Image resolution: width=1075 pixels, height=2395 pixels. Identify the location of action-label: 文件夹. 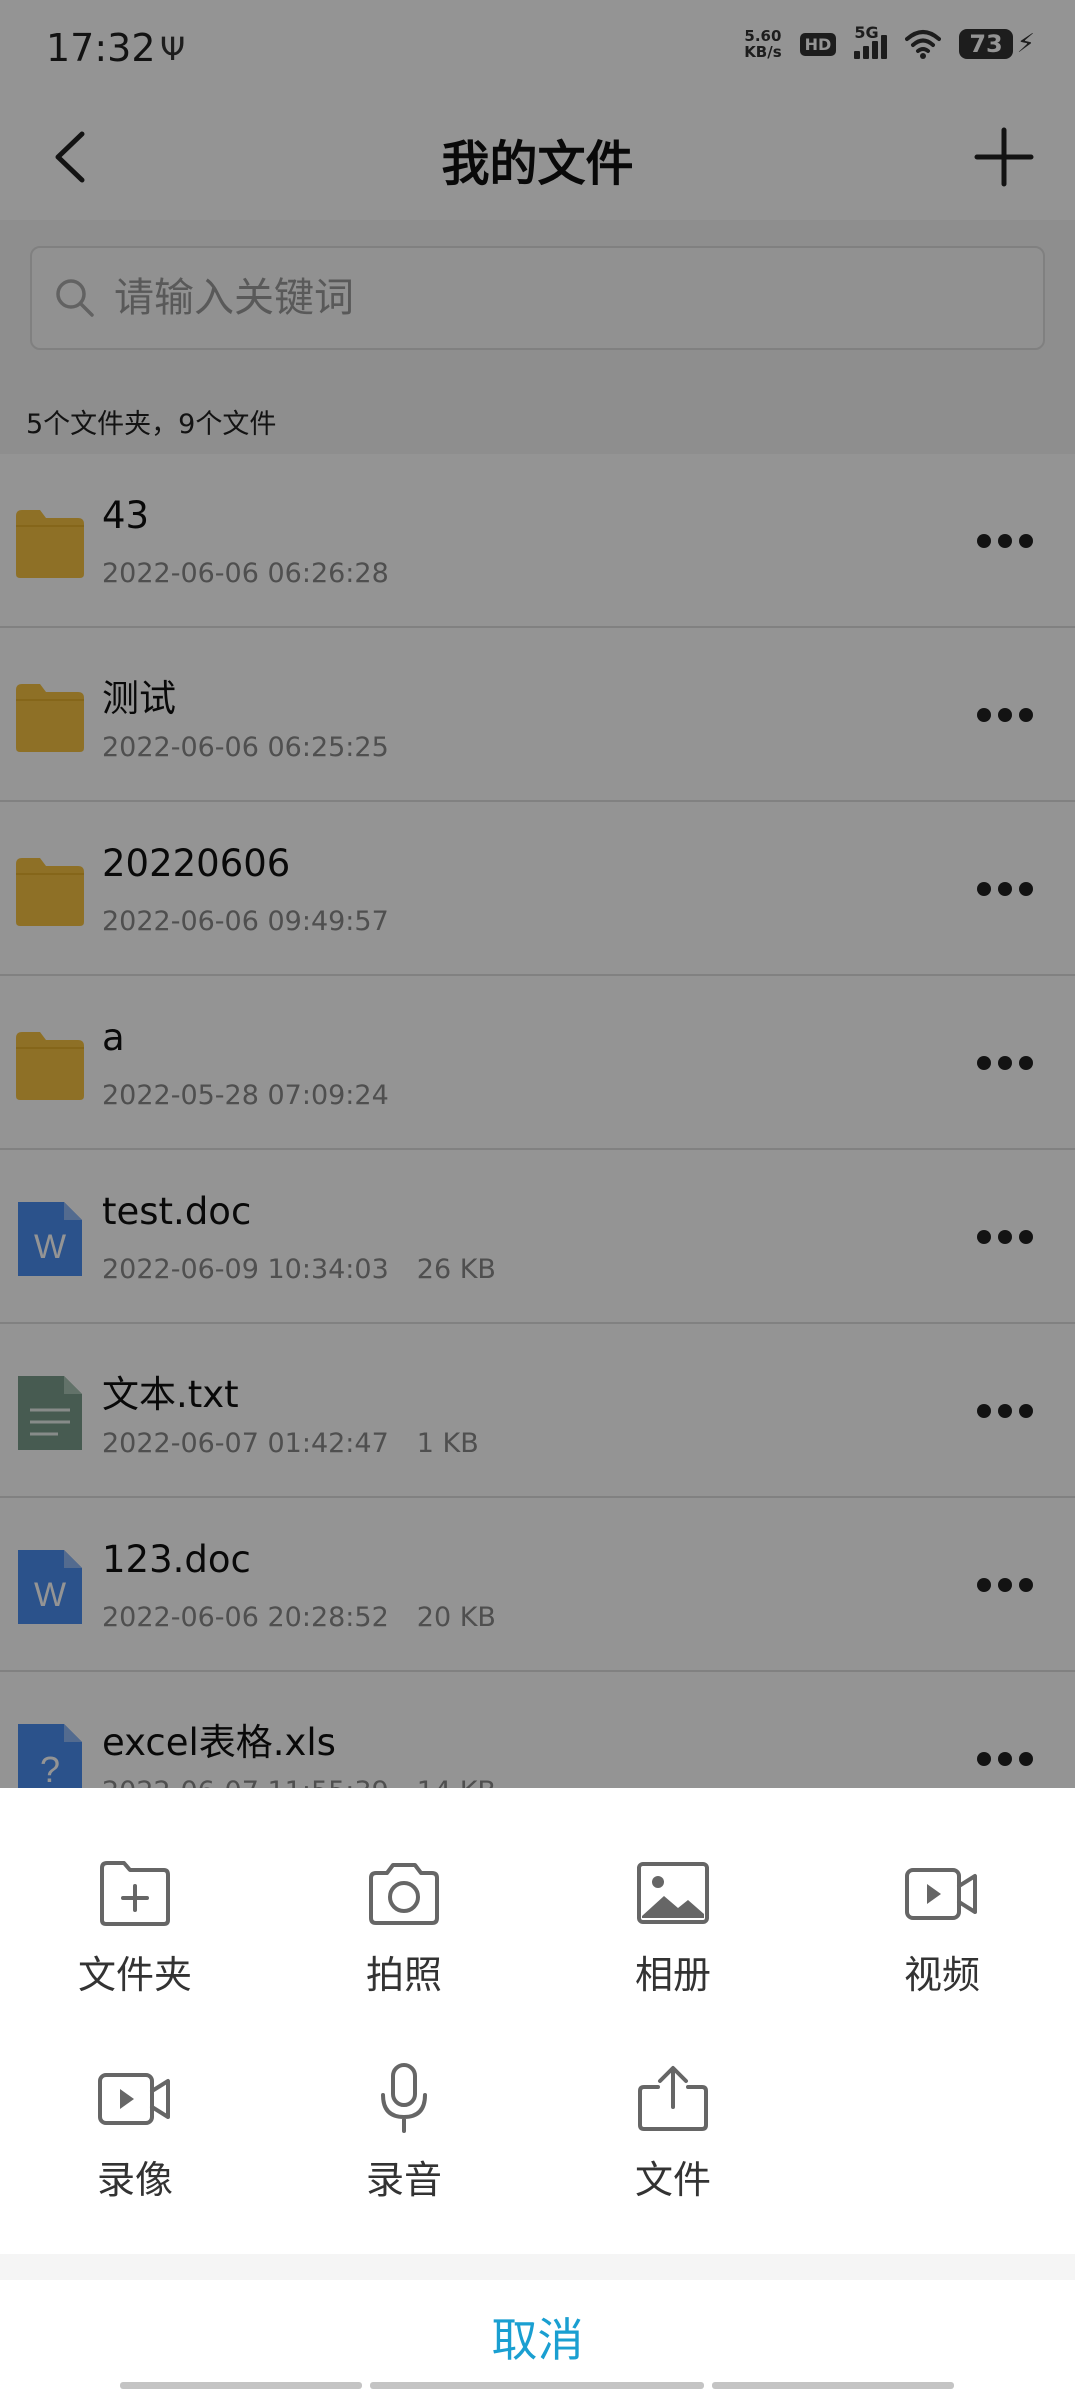
(134, 1975).